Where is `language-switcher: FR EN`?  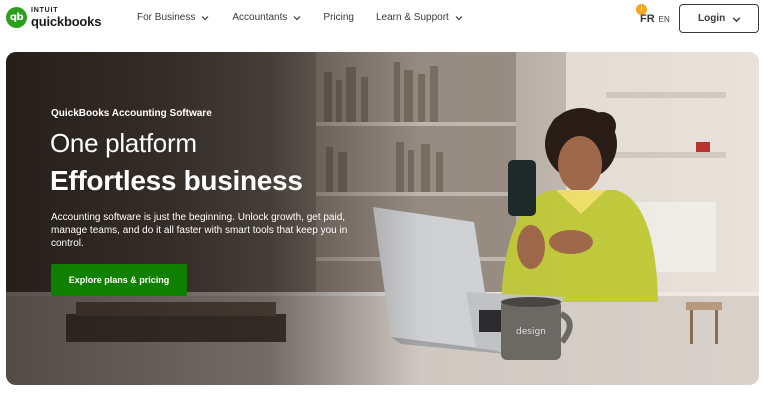
language-switcher: FR EN is located at coordinates (655, 19).